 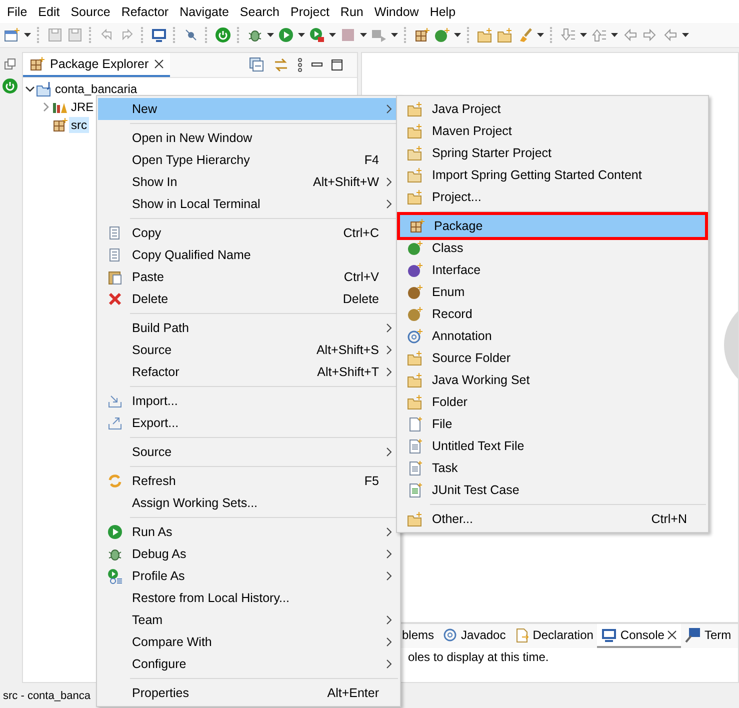 I want to click on menu-item: Record, so click(x=552, y=314).